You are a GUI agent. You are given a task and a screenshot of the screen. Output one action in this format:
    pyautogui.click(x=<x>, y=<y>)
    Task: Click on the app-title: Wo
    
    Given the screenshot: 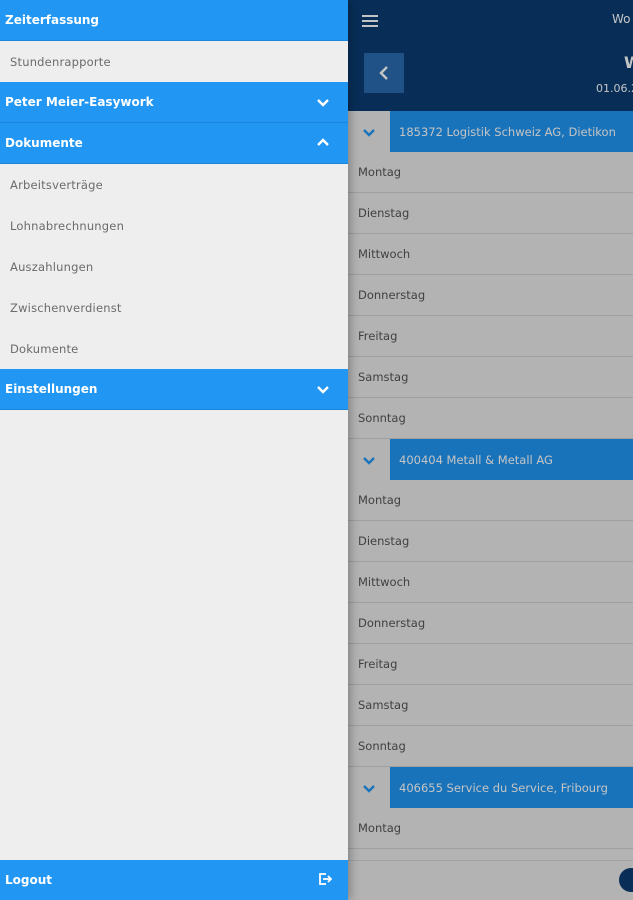 What is the action you would take?
    pyautogui.click(x=621, y=19)
    